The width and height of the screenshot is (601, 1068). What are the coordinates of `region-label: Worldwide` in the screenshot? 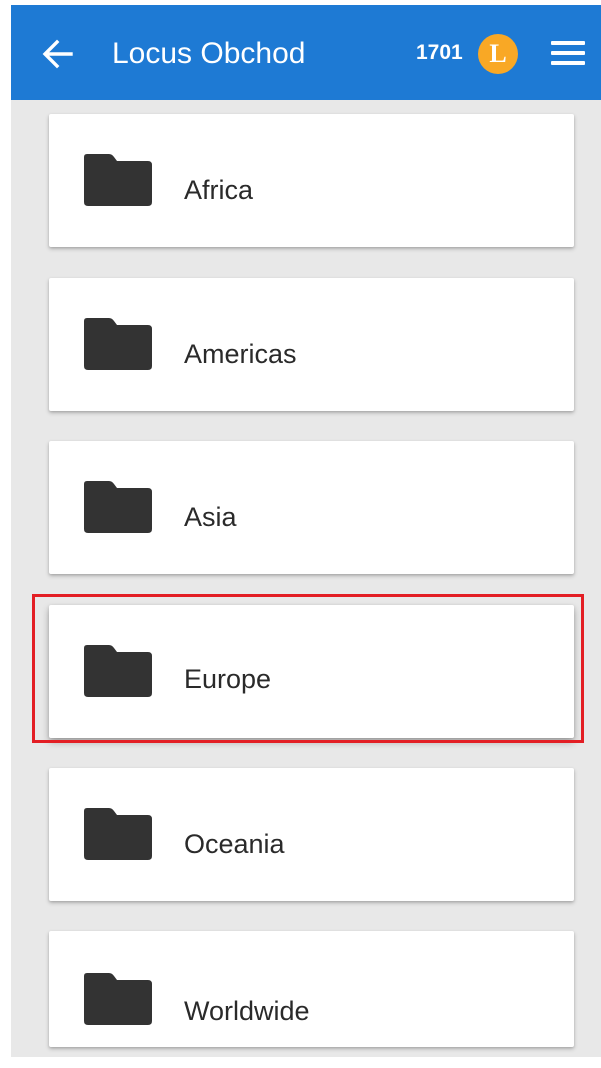 It's located at (247, 1011).